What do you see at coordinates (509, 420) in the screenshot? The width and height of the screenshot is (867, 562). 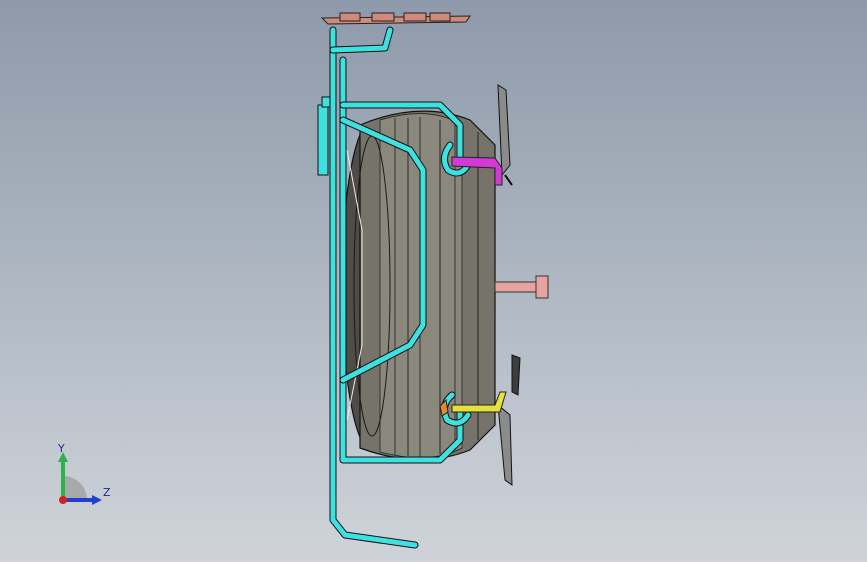 I see `fan-blade-bottom` at bounding box center [509, 420].